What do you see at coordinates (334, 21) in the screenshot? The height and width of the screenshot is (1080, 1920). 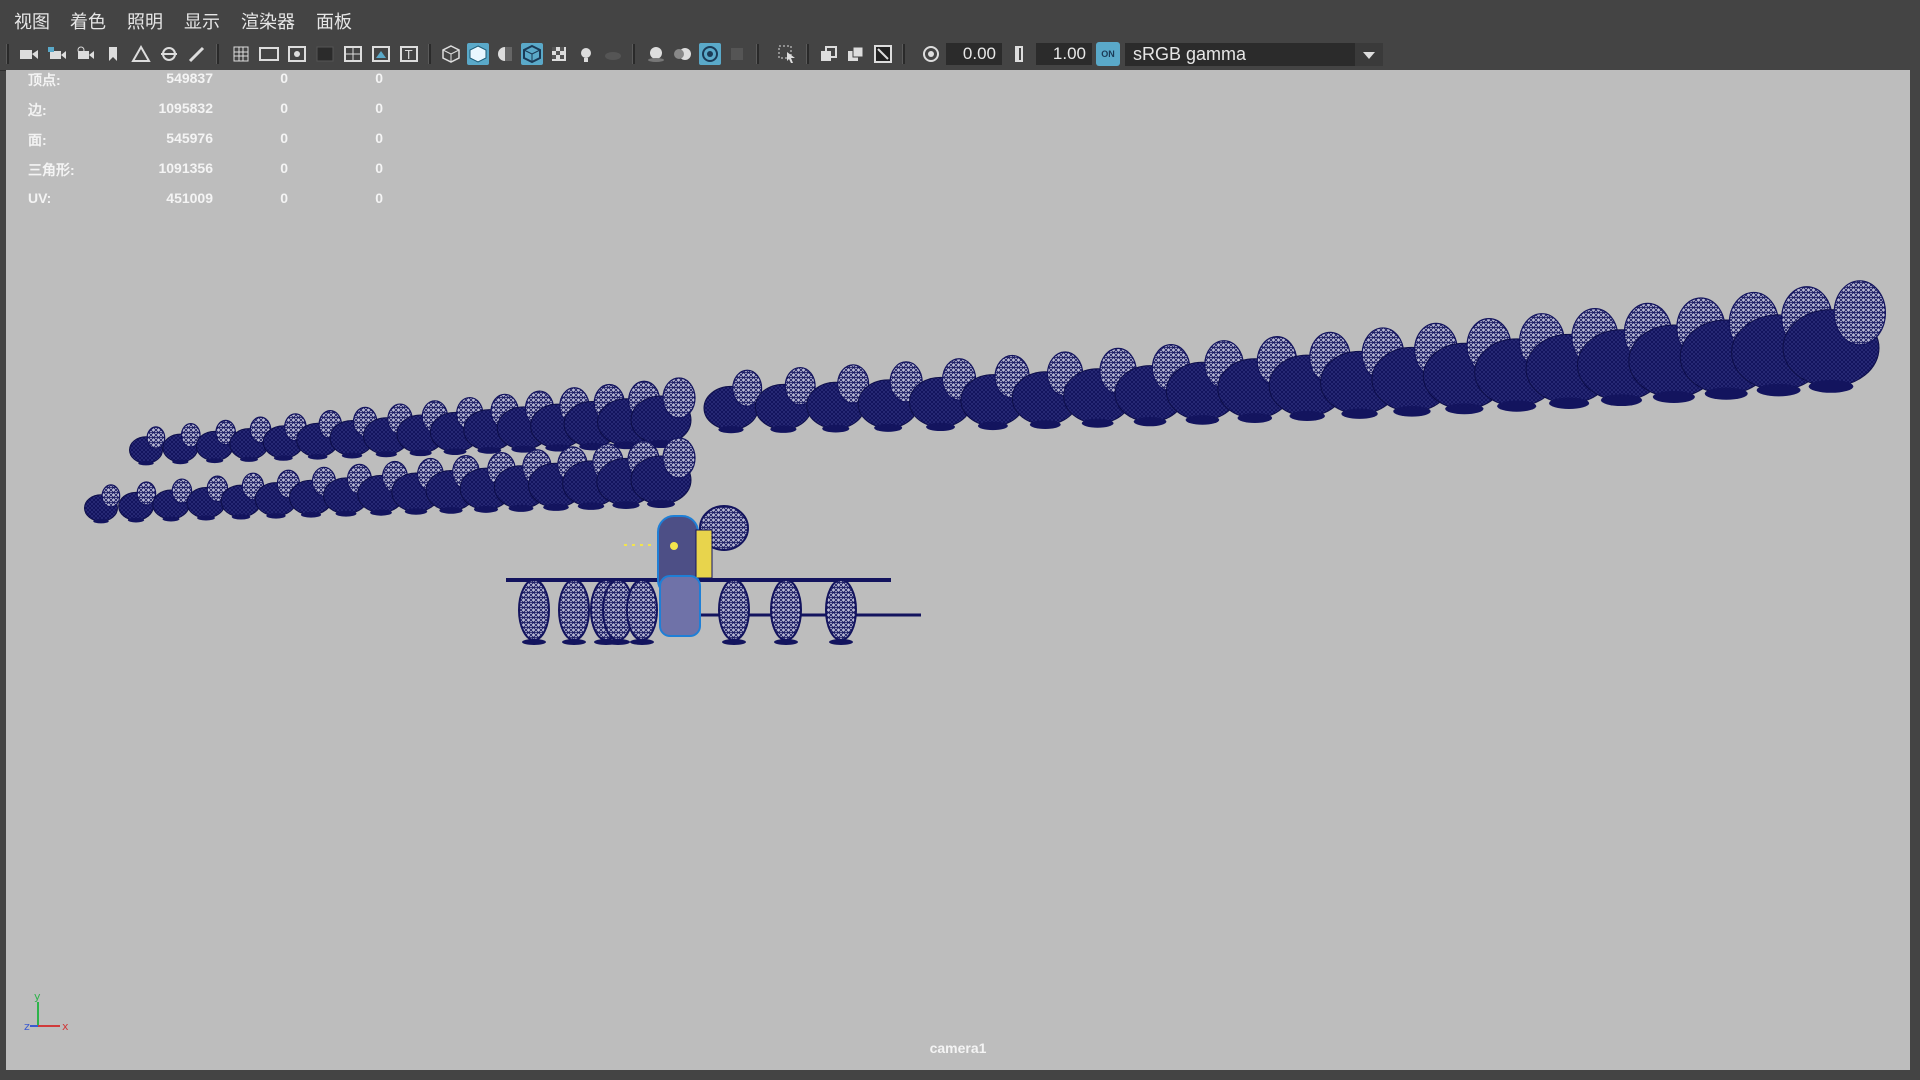 I see `menu-panels: 面板` at bounding box center [334, 21].